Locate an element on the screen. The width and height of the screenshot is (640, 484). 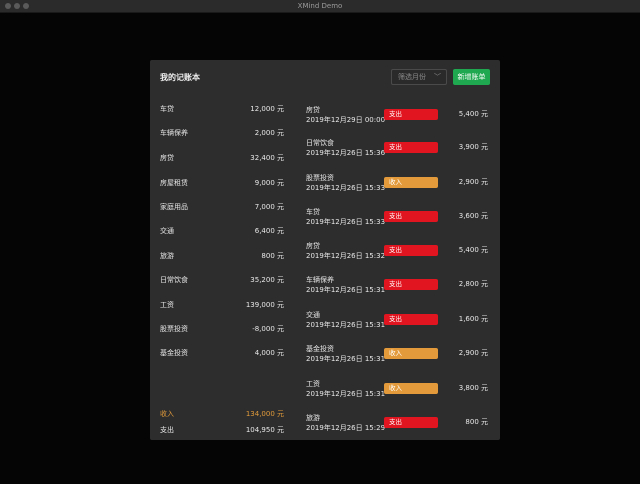
summary-row: 日常饮食 35,200 元 is located at coordinates (222, 282).